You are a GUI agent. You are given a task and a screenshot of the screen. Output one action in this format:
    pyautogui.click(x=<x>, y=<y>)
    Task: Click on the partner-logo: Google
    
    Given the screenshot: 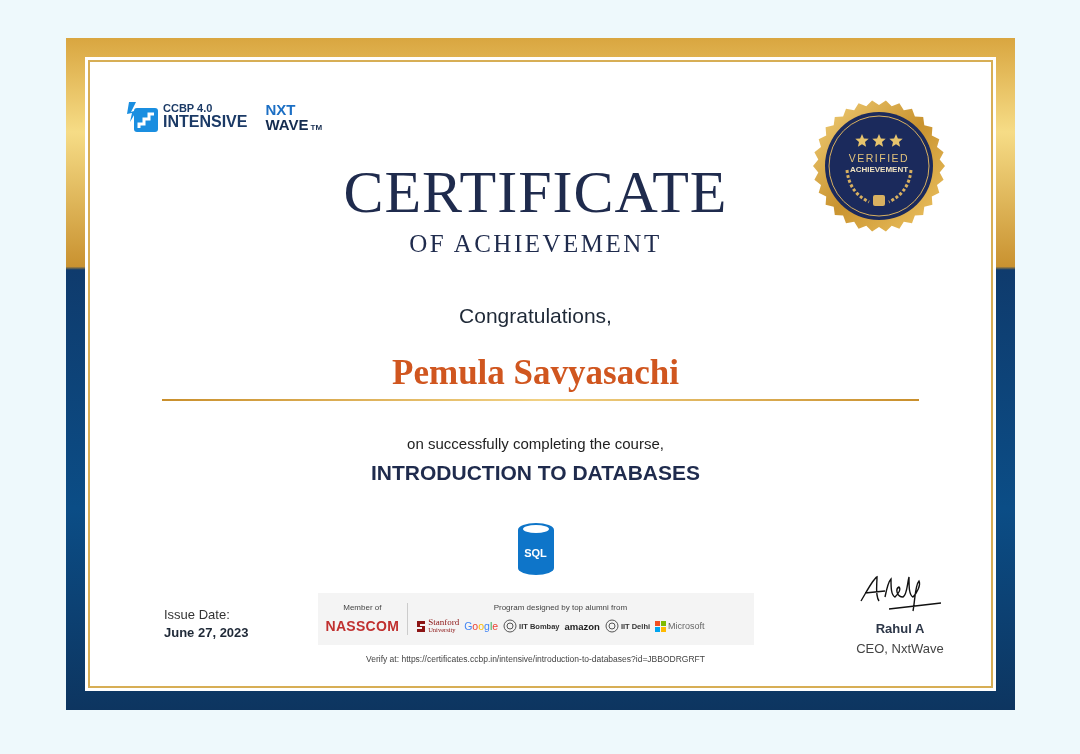 What is the action you would take?
    pyautogui.click(x=481, y=626)
    